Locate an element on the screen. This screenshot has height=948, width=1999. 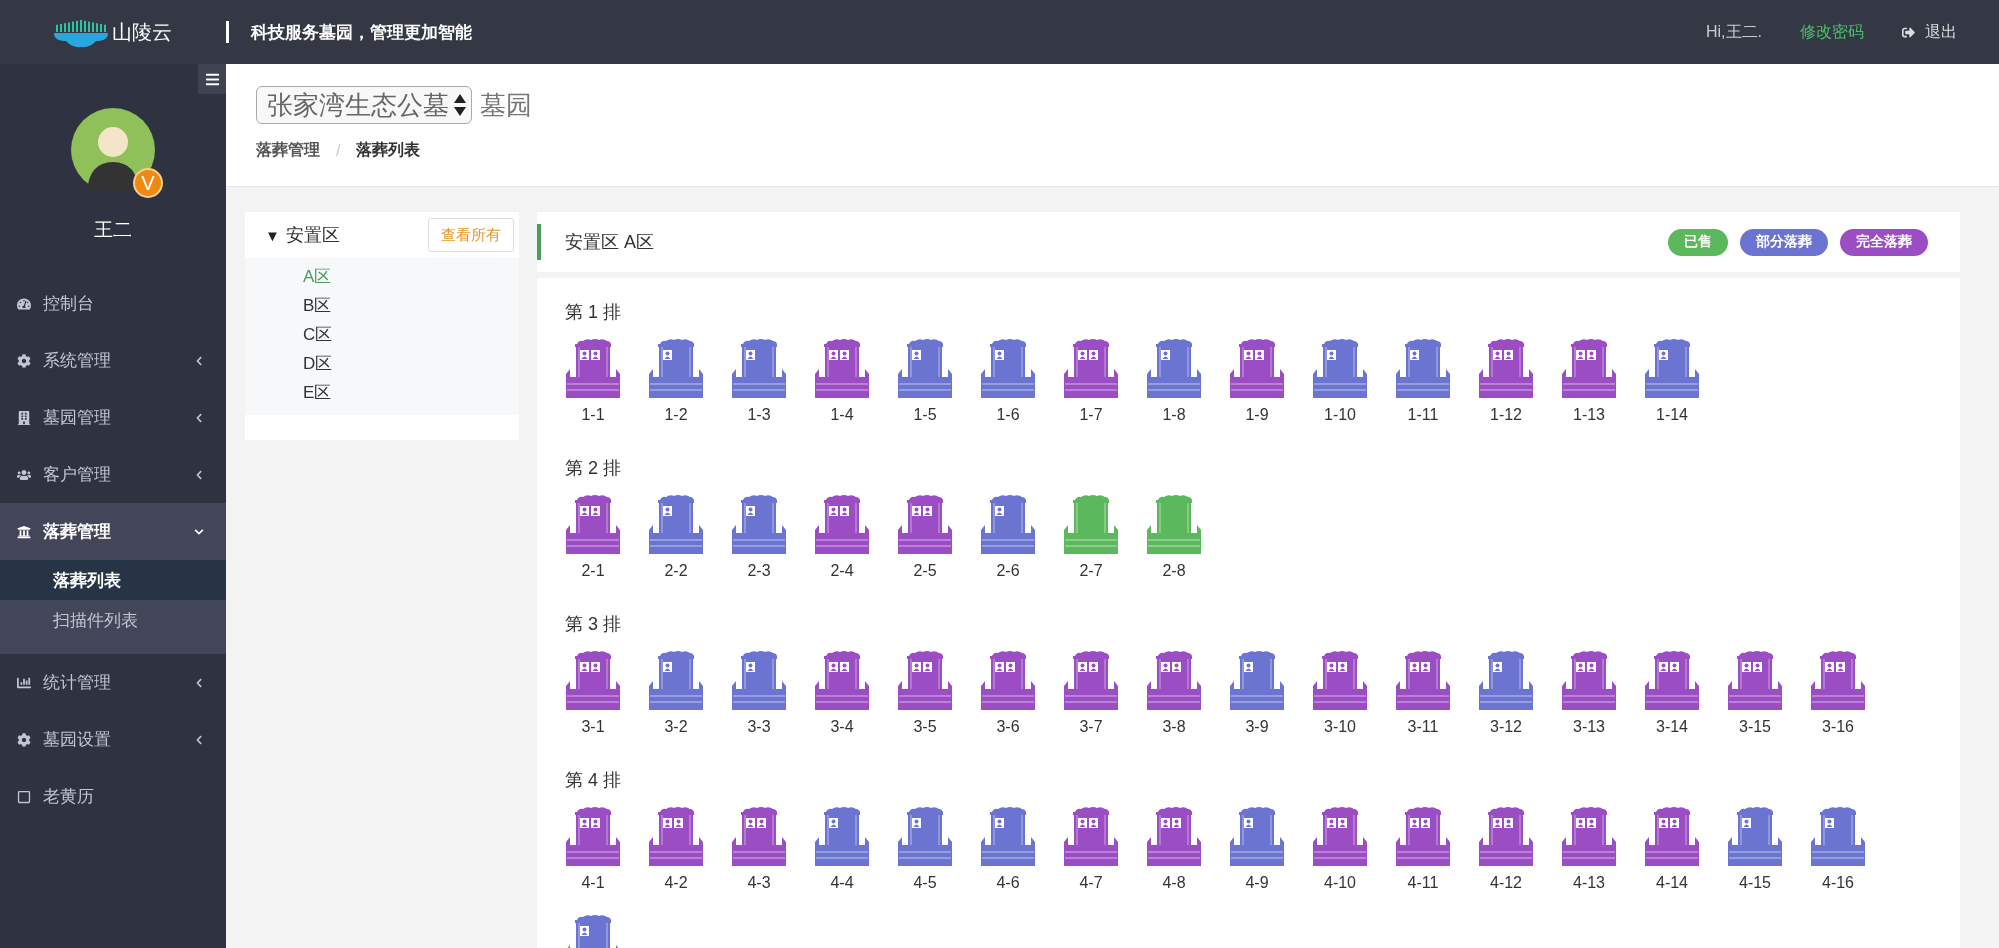
logout-link: 退出 is located at coordinates (1929, 32).